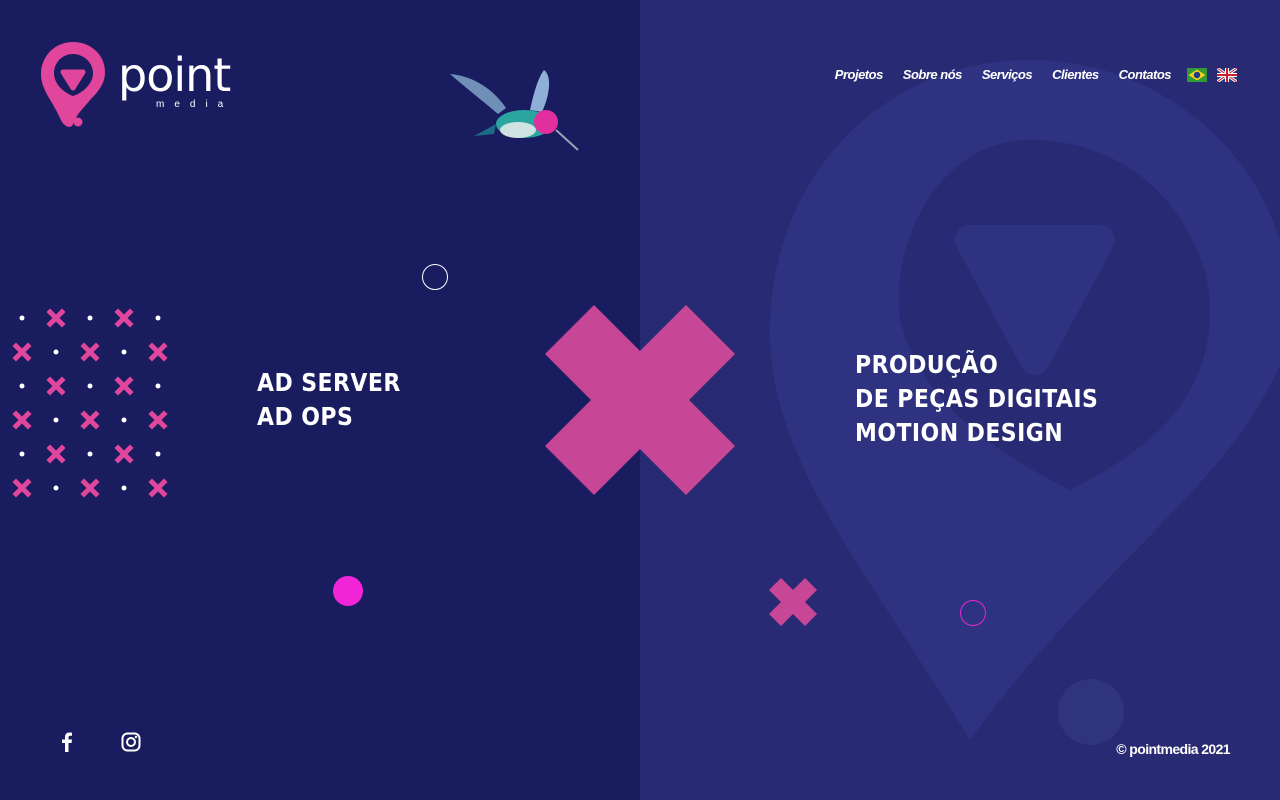 This screenshot has width=1280, height=800. Describe the element at coordinates (959, 432) in the screenshot. I see `headline-line: MOTION DESIGN` at that location.